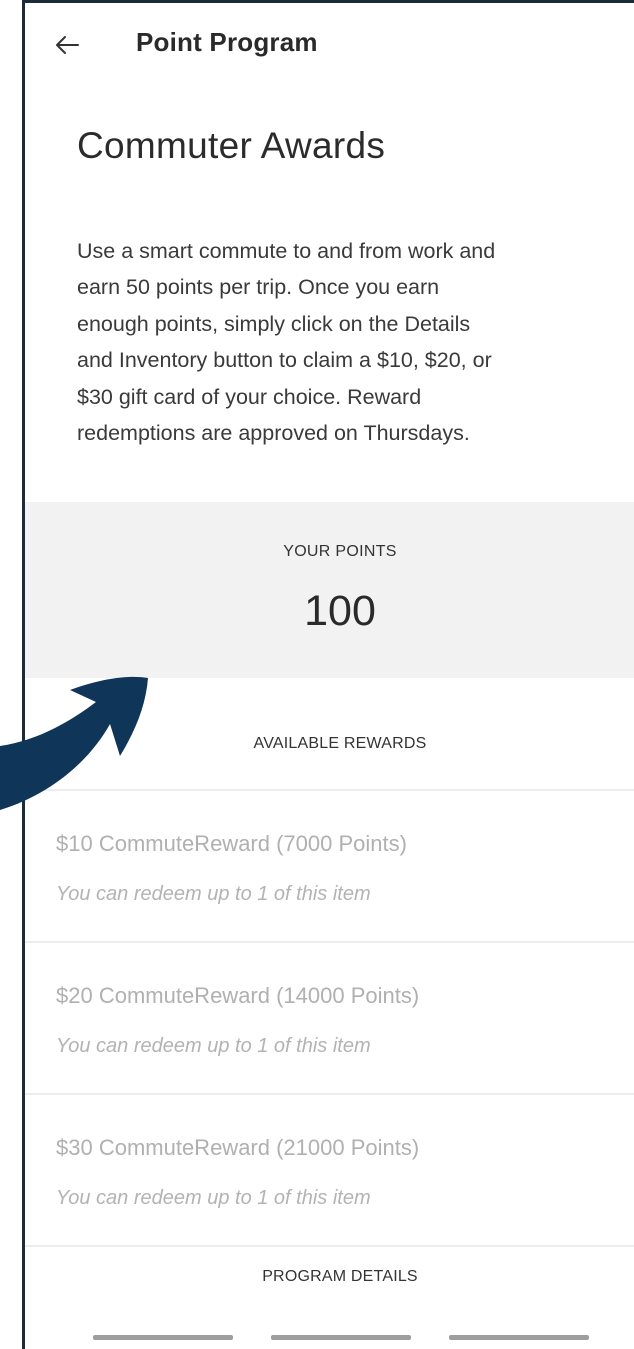 This screenshot has width=634, height=1349. Describe the element at coordinates (329, 1277) in the screenshot. I see `program-details-button: PROGRAM DETAILS` at that location.